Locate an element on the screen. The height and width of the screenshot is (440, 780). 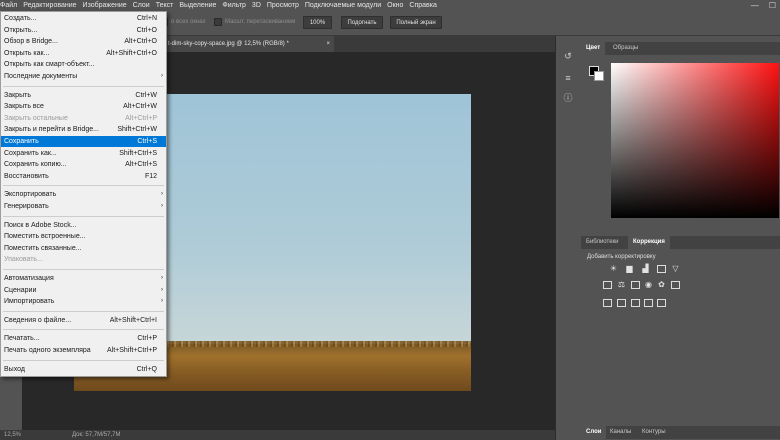
file-menu-item: Сохранить Ctrl+S is located at coordinates (83, 141).